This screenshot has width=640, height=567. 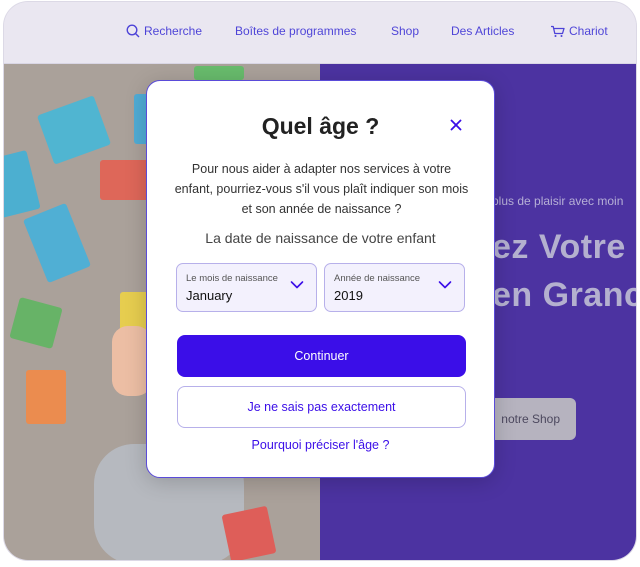 I want to click on modal-title: Quel âge ?, so click(x=320, y=126).